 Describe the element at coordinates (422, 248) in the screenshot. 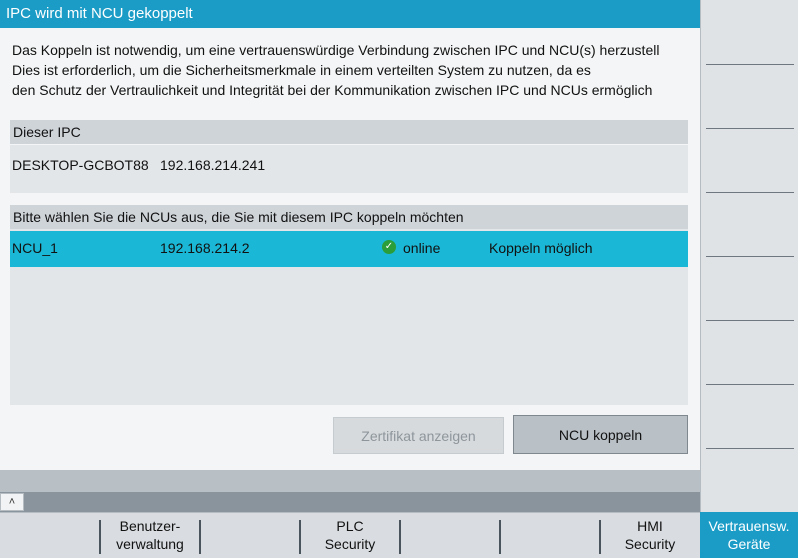

I see `ncu-status: online` at that location.